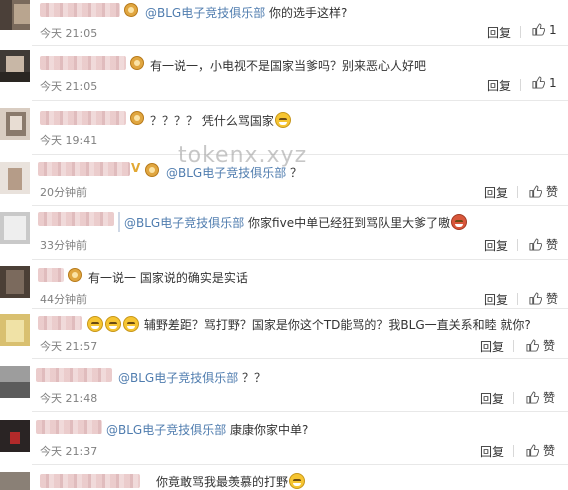 Image resolution: width=568 pixels, height=490 pixels. I want to click on comment-text: @BLG电子竞技俱乐部 康康你家中单?, so click(207, 430).